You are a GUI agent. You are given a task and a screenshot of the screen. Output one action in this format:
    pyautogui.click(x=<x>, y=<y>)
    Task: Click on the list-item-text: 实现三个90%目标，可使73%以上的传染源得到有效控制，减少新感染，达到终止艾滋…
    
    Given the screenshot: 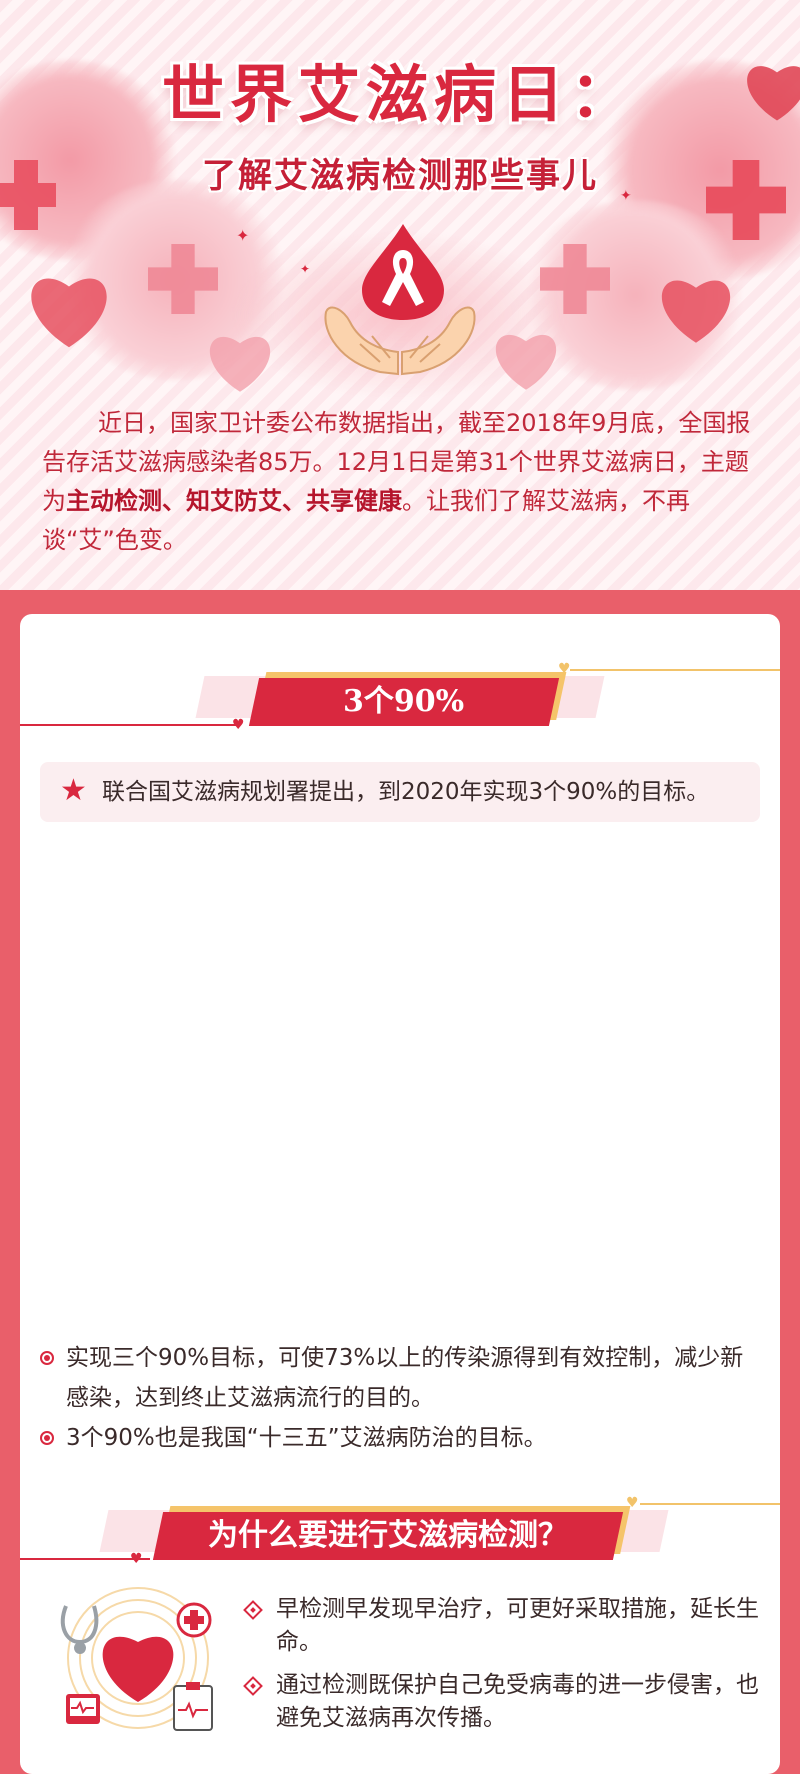 What is the action you would take?
    pyautogui.click(x=405, y=1378)
    